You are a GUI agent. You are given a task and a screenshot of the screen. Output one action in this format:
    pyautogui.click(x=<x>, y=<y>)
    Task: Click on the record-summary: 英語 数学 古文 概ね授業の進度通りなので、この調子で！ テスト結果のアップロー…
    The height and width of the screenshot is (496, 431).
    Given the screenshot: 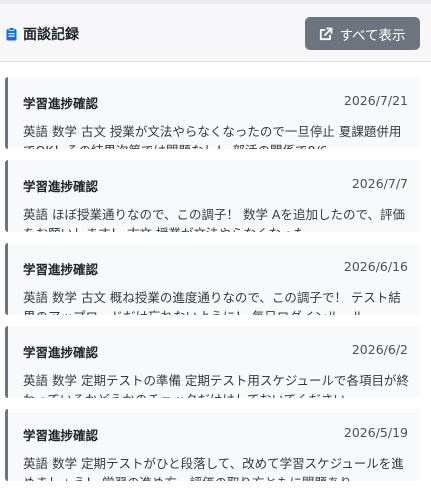 What is the action you would take?
    pyautogui.click(x=212, y=302)
    